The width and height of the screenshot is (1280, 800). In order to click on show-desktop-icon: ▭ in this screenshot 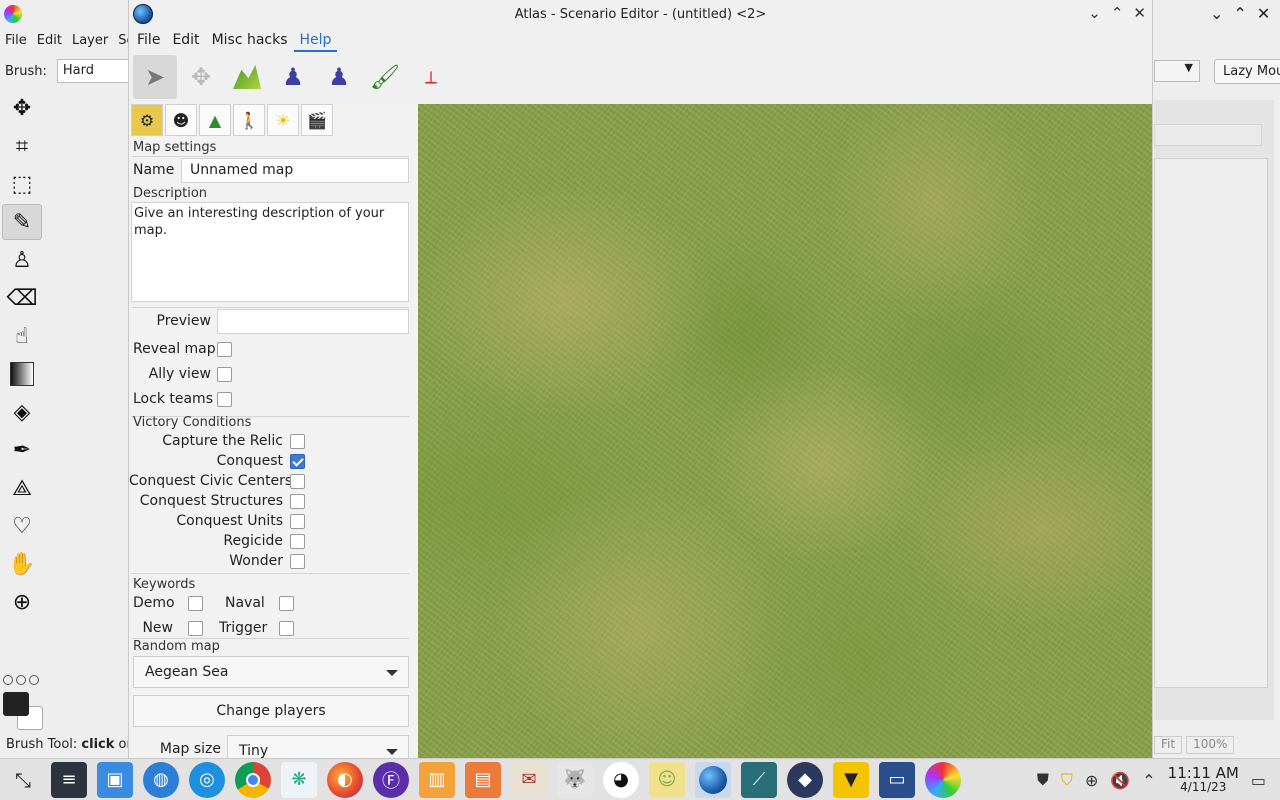, I will do `click(1258, 780)`.